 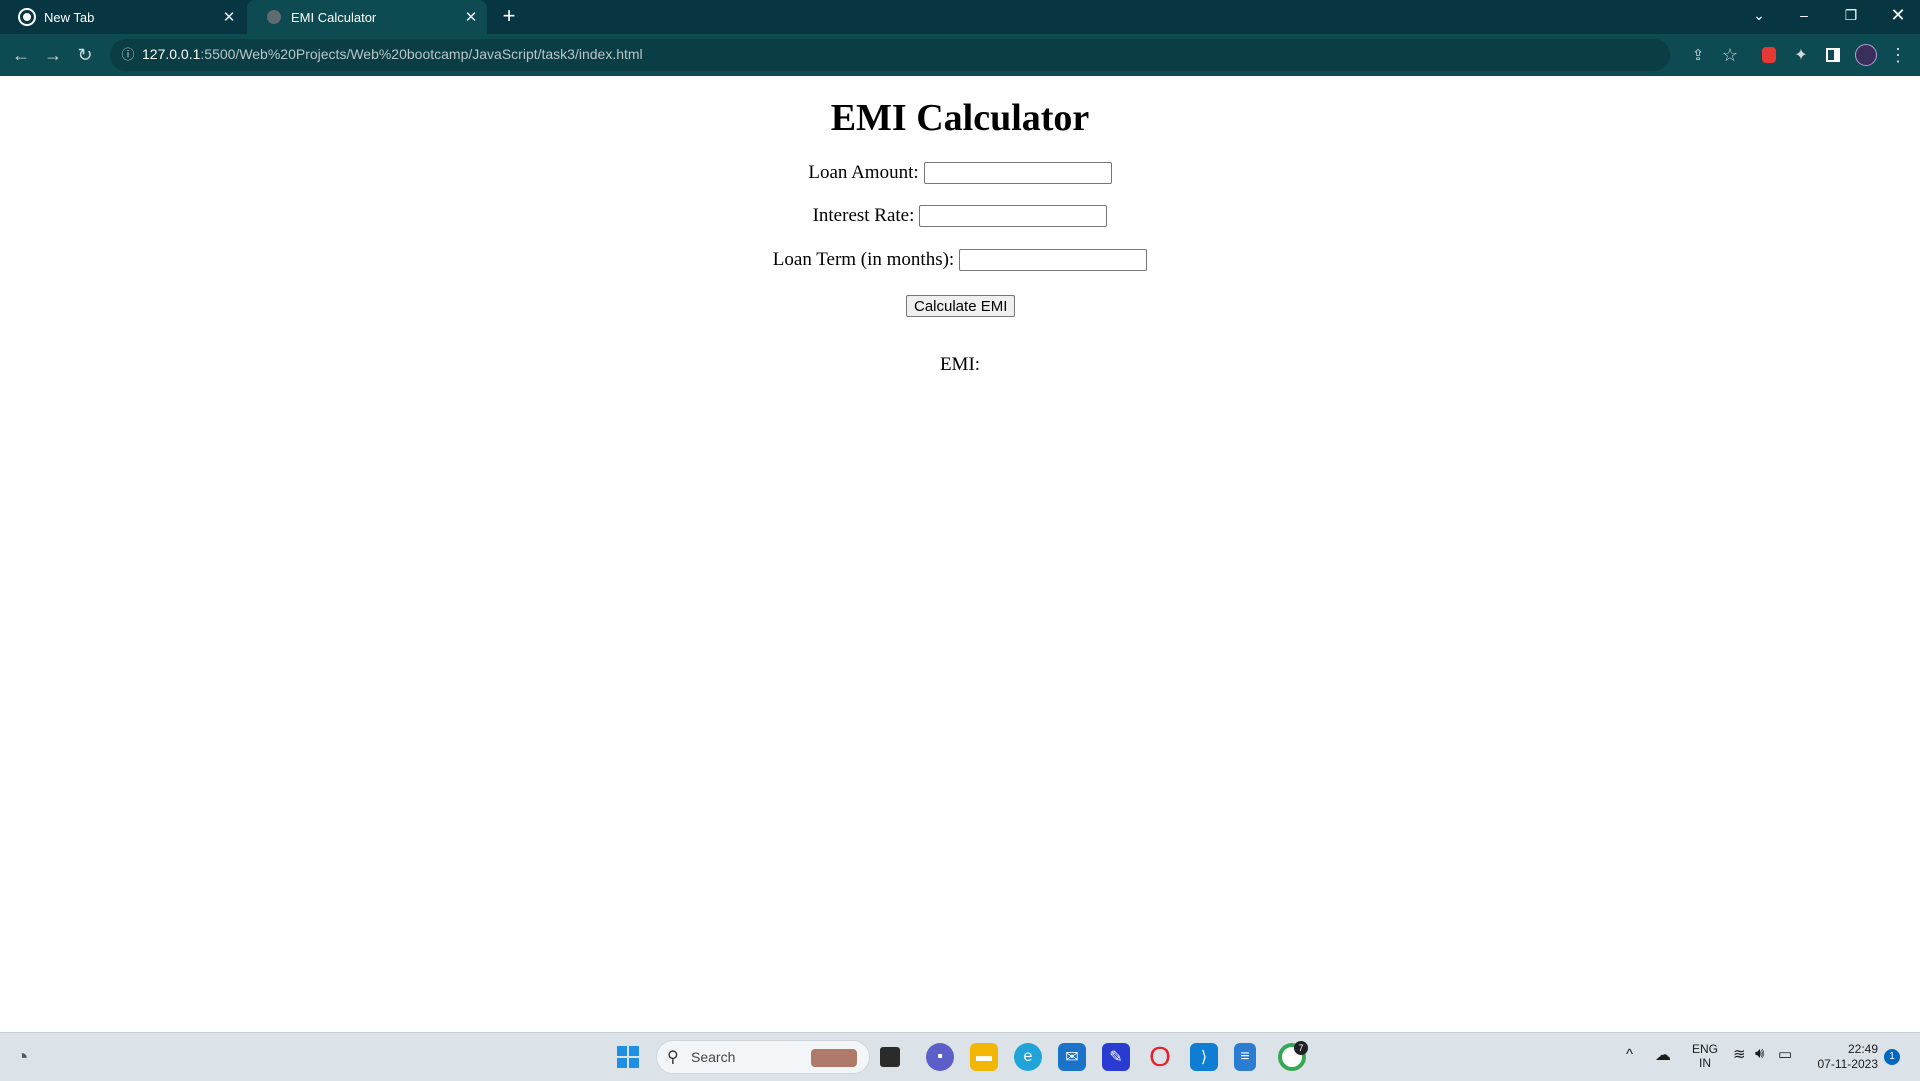 I want to click on clock: 22:49 07-11-2023, so click(x=1843, y=1057).